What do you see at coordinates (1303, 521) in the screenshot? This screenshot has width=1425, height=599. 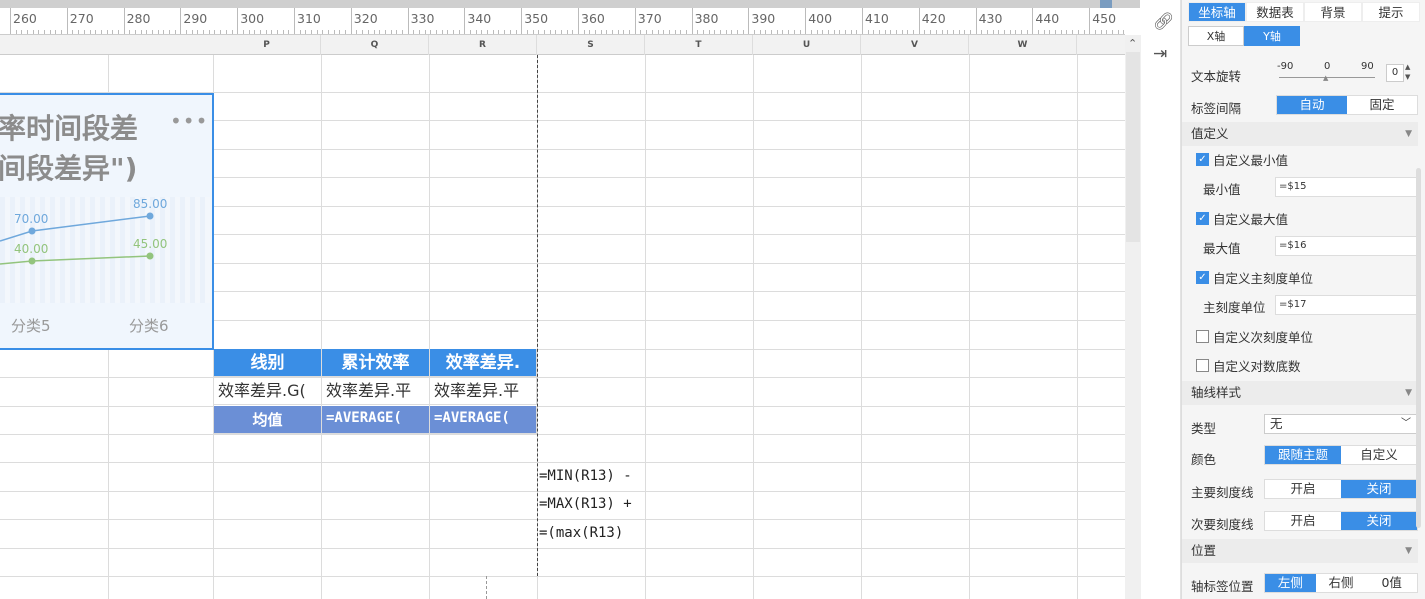 I see `minor-on: 开启` at bounding box center [1303, 521].